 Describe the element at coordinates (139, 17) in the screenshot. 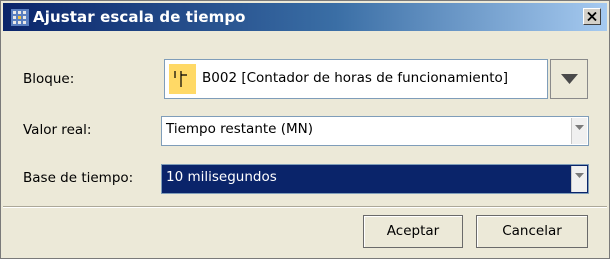

I see `window-title: Ajustar escala de tiempo` at that location.